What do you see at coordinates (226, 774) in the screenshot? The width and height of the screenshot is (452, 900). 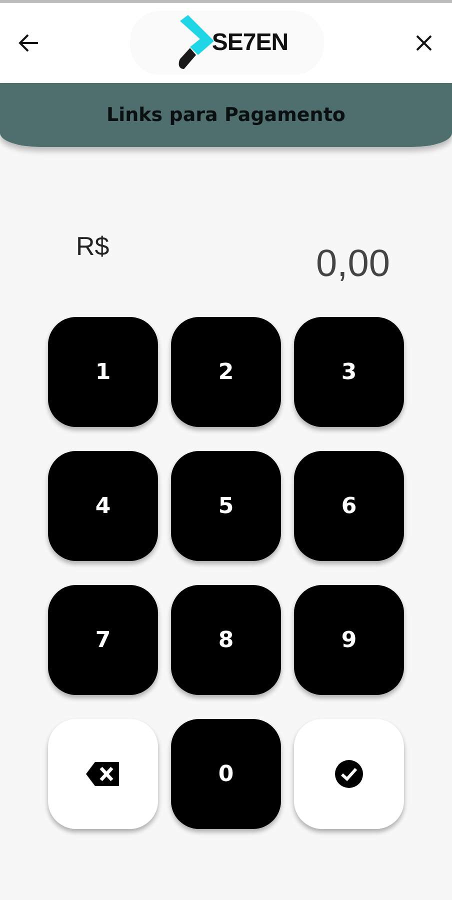 I see `digit-key: 0` at bounding box center [226, 774].